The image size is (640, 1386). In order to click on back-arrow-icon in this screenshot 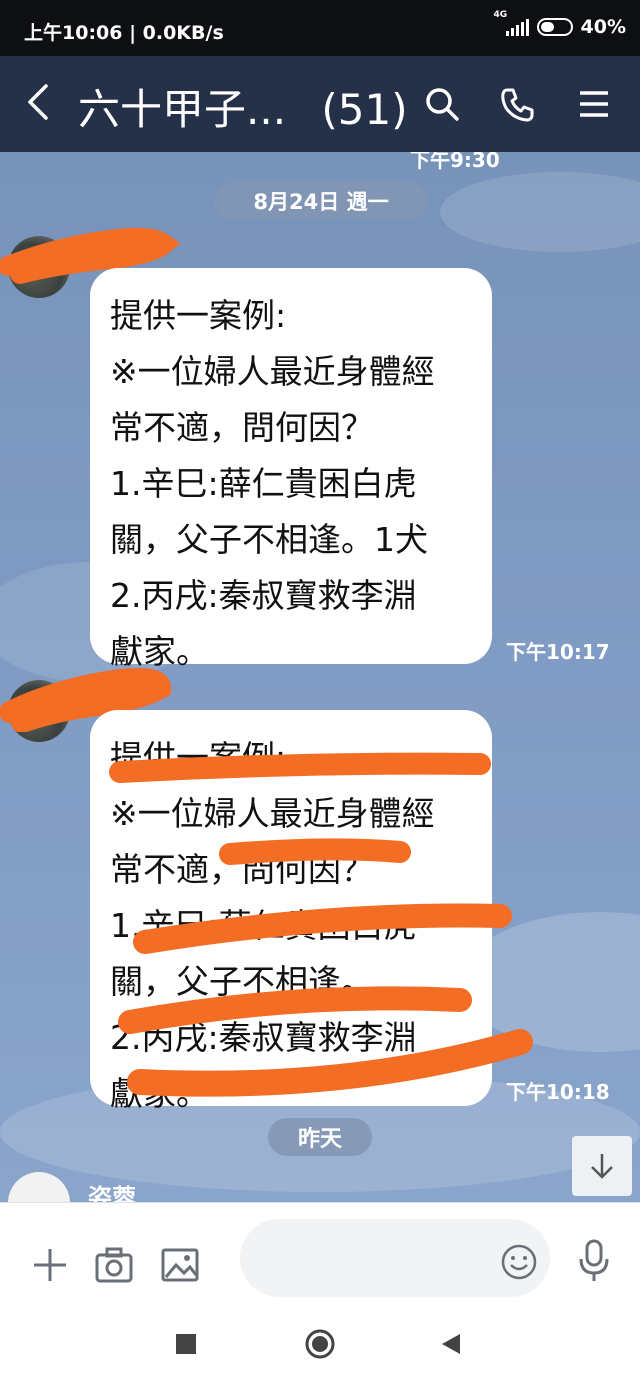, I will do `click(40, 102)`.